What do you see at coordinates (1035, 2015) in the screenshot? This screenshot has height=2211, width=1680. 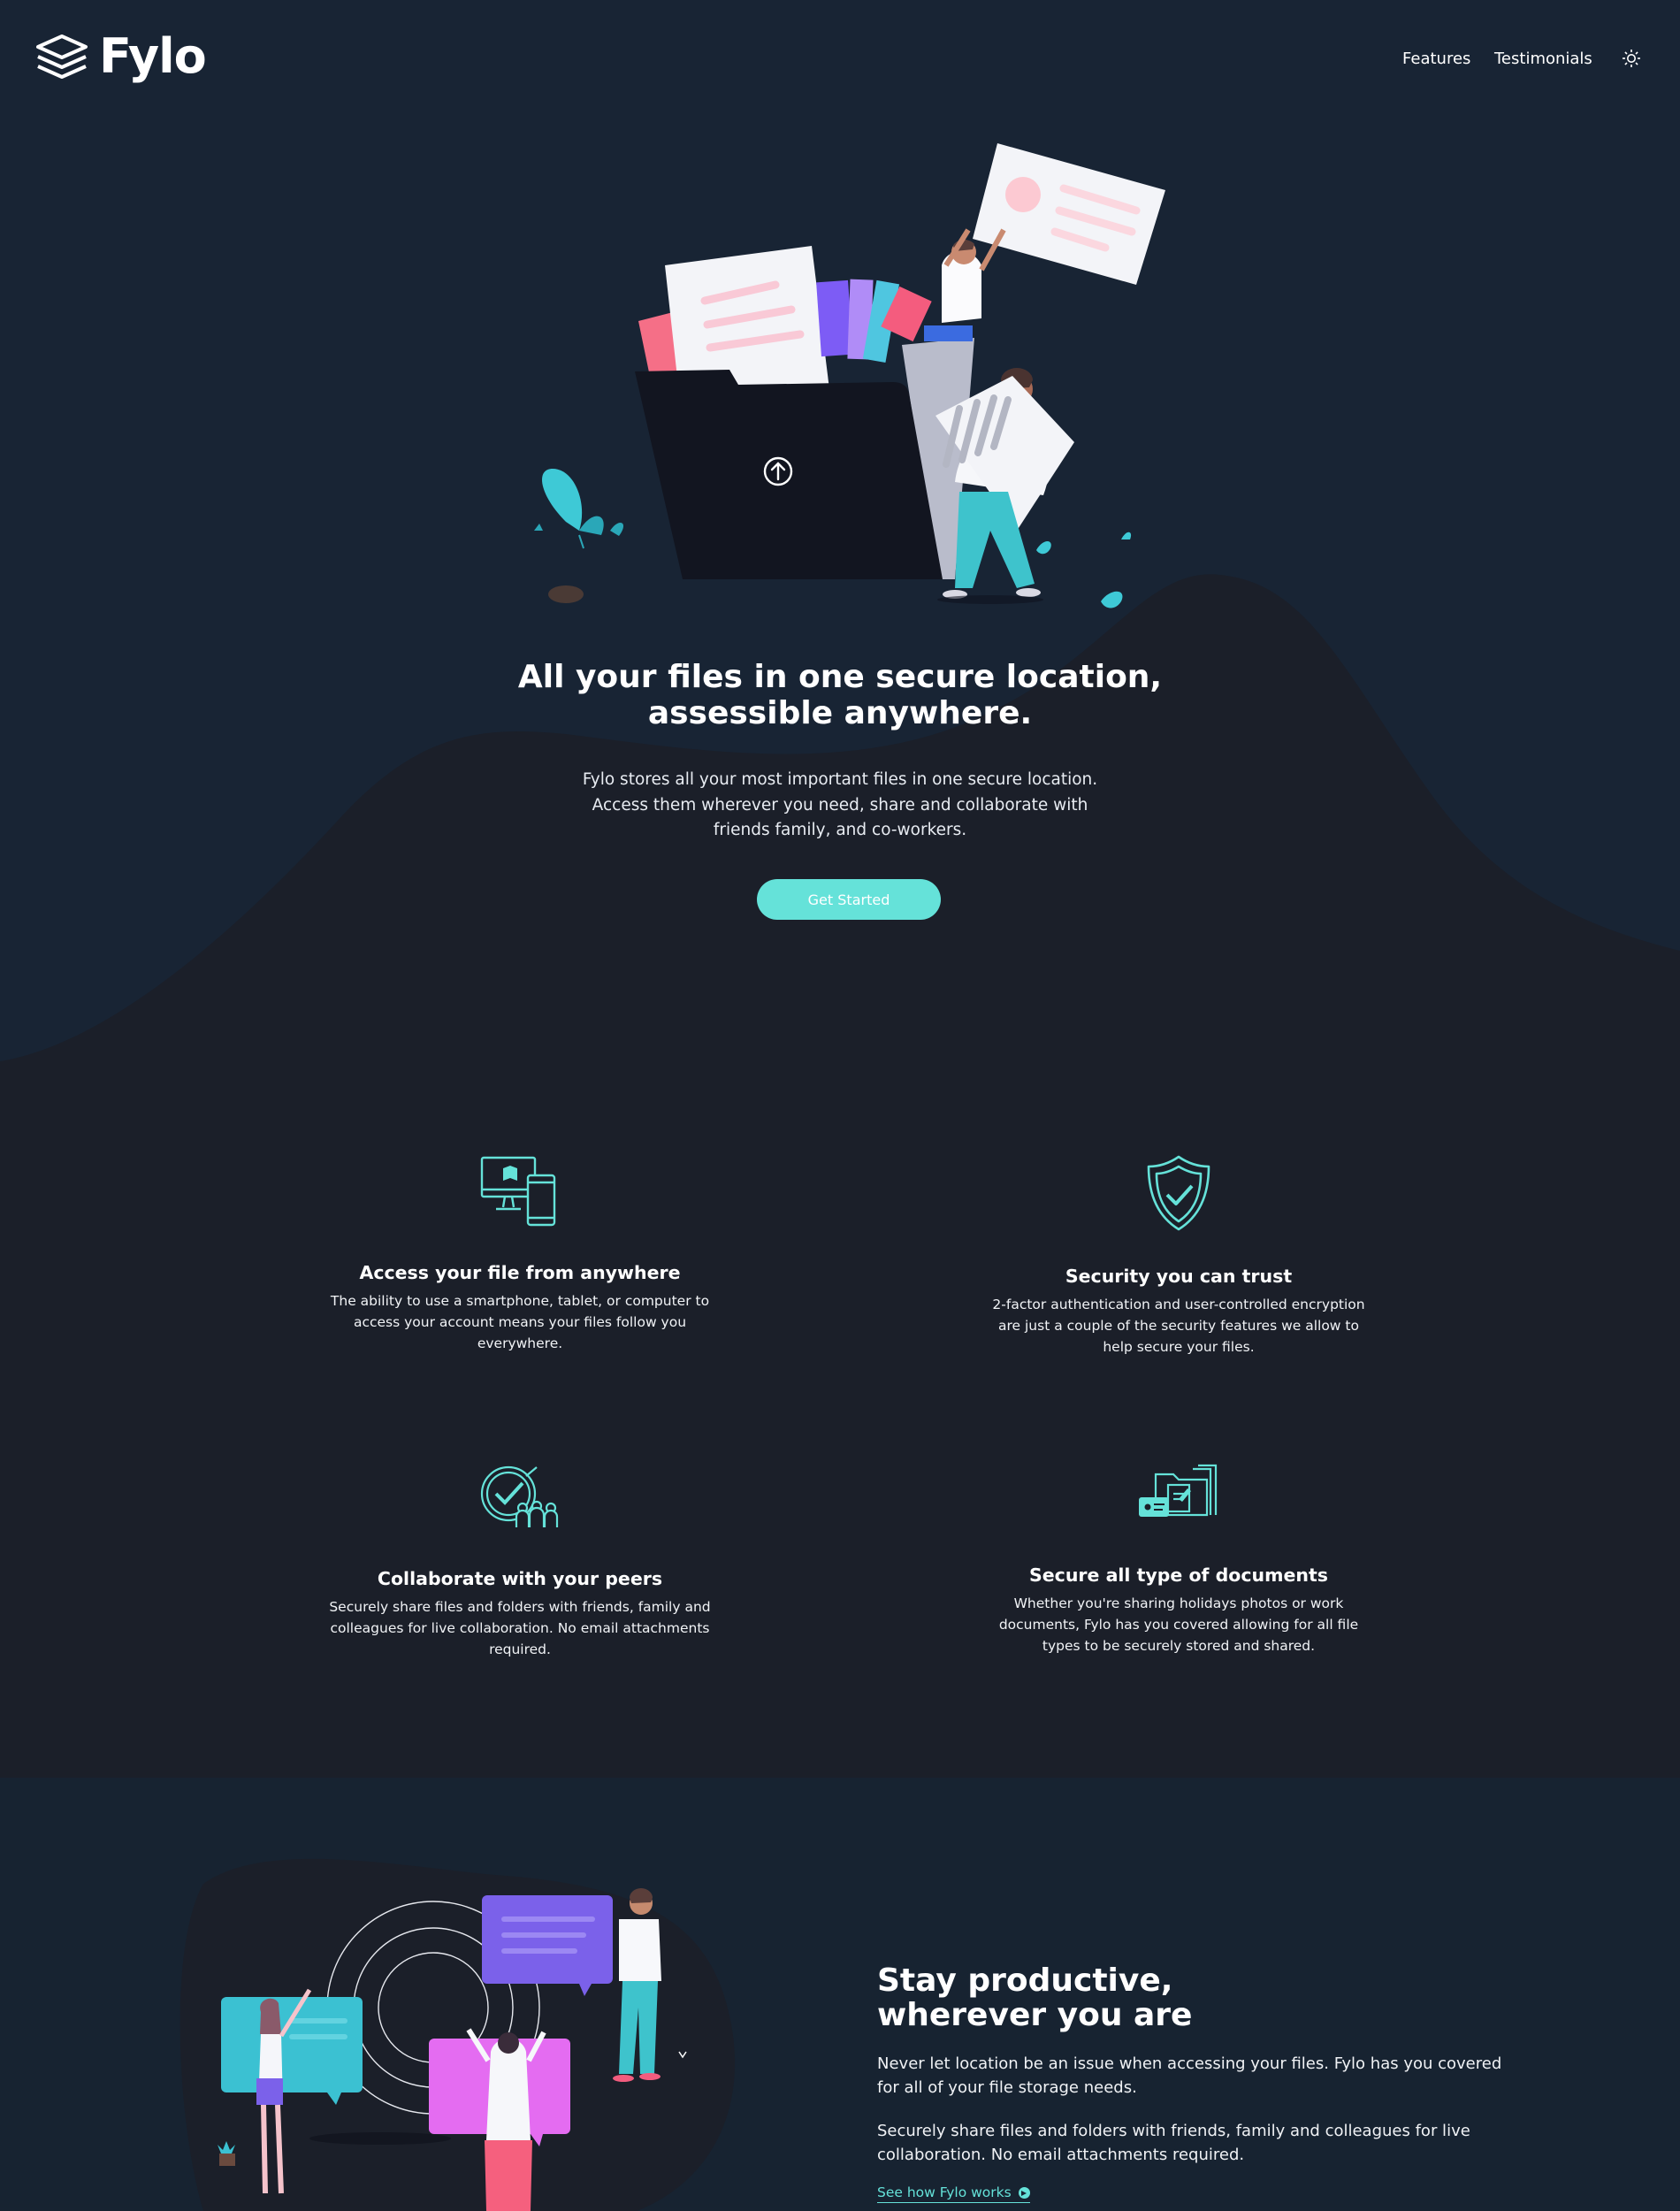 I see `productive-title-line2: wherever you are` at bounding box center [1035, 2015].